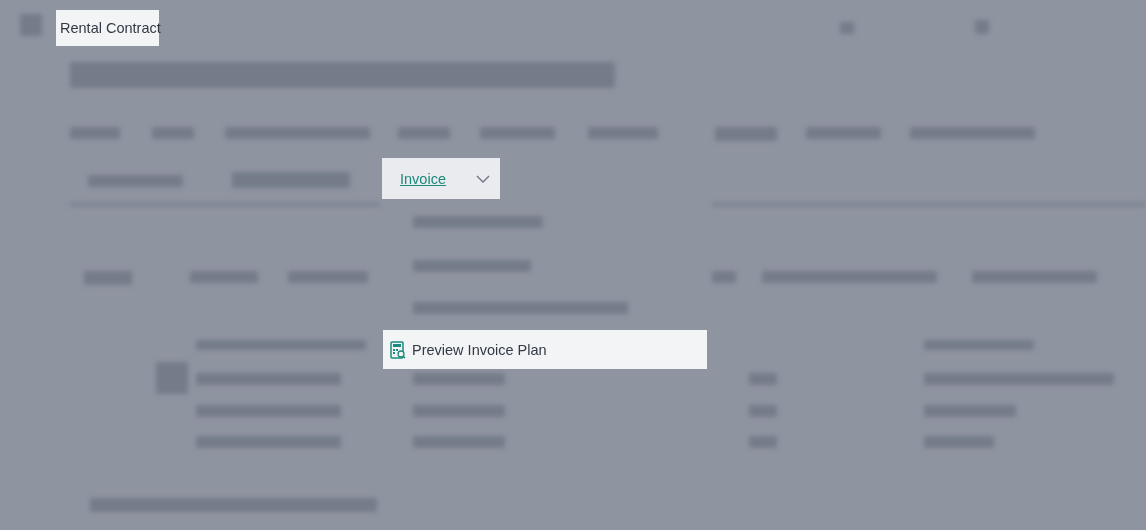 The image size is (1146, 530). Describe the element at coordinates (107, 28) in the screenshot. I see `page-title: Rental Contract` at that location.